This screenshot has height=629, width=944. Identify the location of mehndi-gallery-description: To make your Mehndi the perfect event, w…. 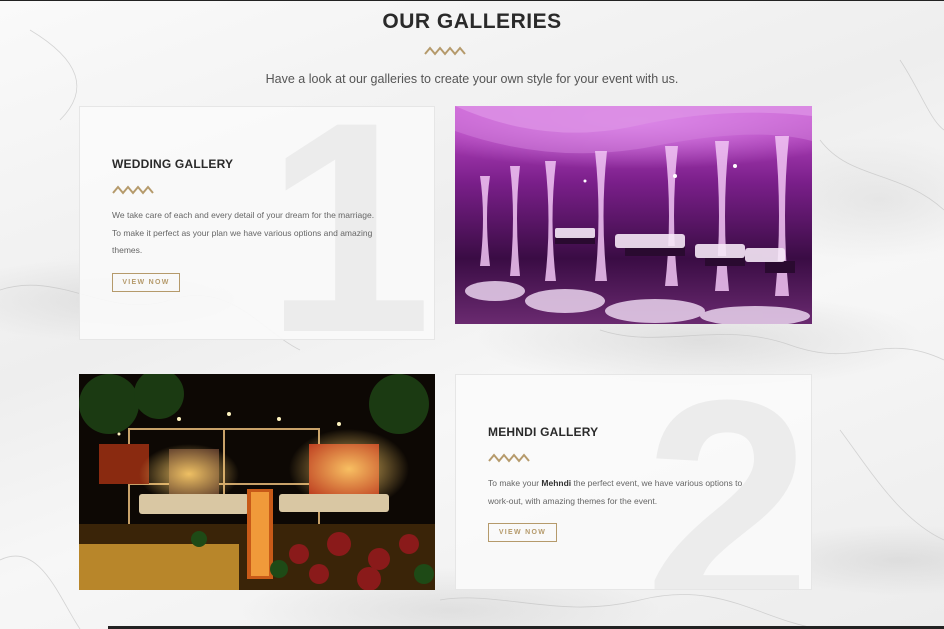
(615, 492).